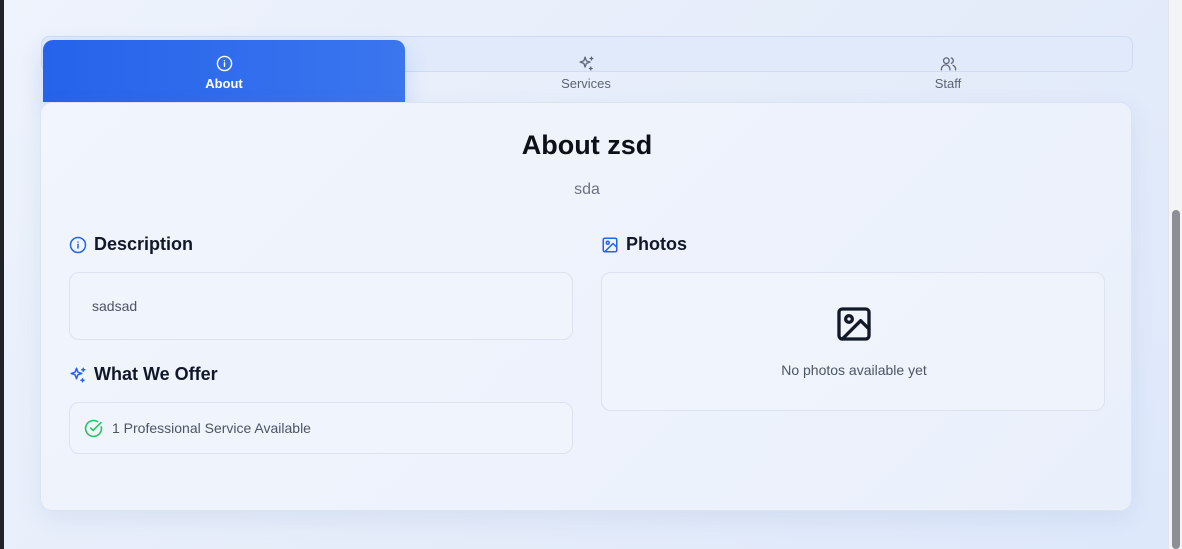 This screenshot has height=549, width=1182. What do you see at coordinates (224, 83) in the screenshot?
I see `tab-about-label: About` at bounding box center [224, 83].